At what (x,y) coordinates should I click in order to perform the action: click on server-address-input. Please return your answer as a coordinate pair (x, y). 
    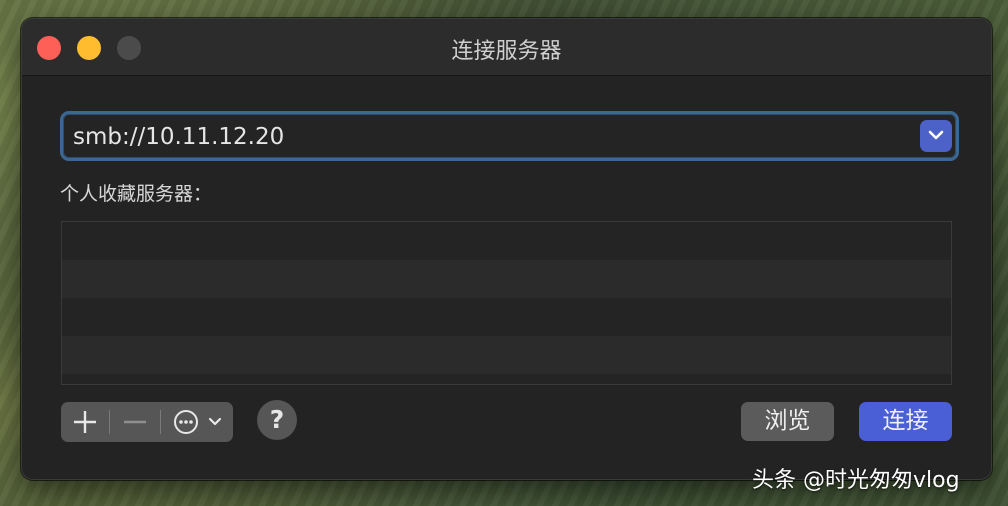
    Looking at the image, I should click on (488, 137).